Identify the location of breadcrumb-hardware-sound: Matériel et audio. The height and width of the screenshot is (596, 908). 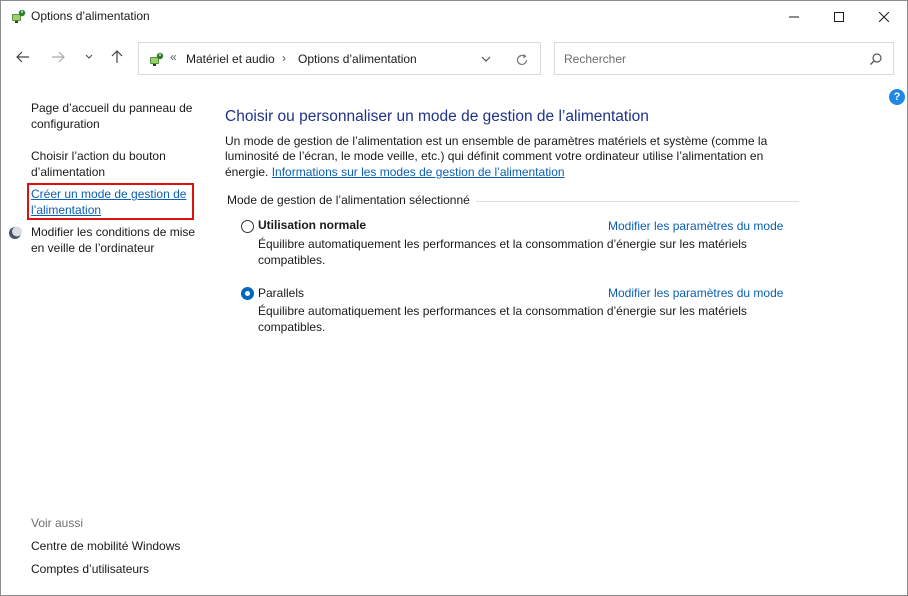
(230, 59).